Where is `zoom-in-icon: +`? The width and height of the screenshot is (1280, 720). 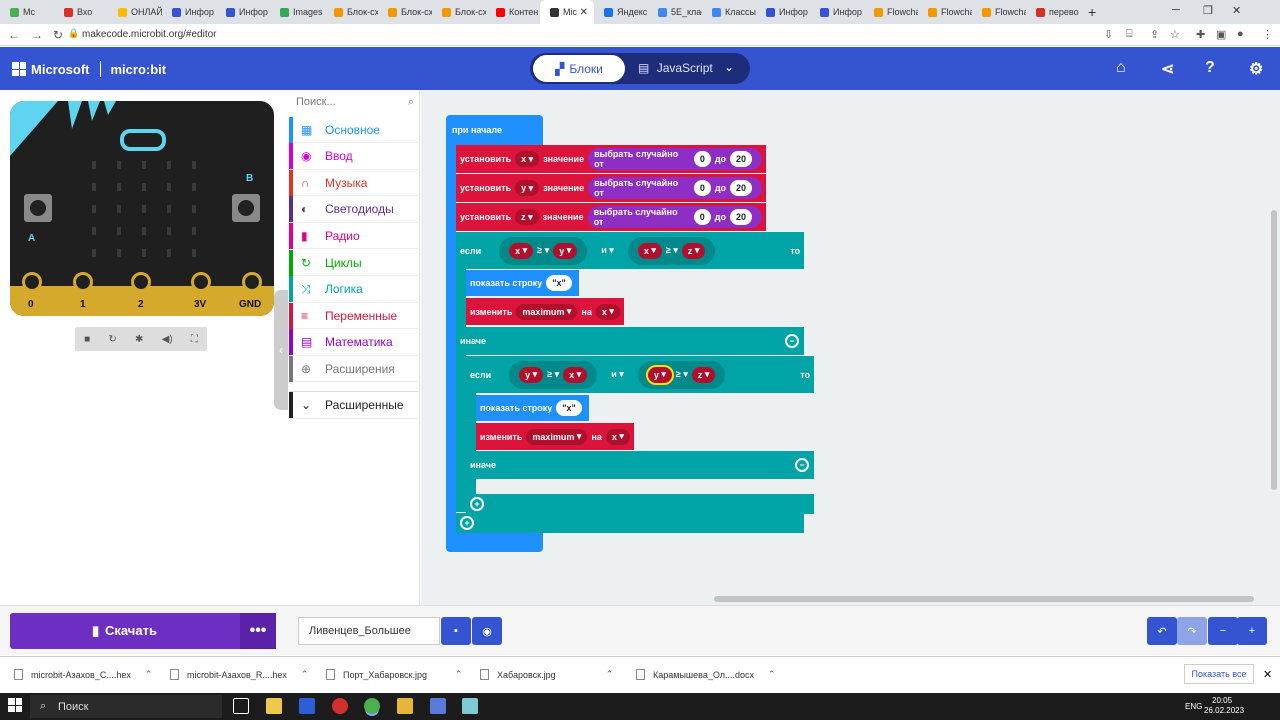 zoom-in-icon: + is located at coordinates (1252, 631).